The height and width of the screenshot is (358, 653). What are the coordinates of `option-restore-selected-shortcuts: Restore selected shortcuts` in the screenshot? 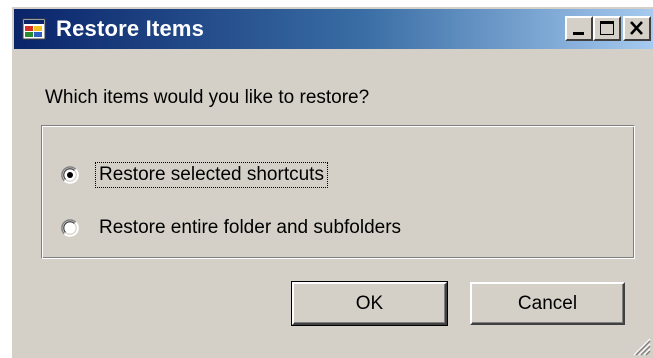 It's located at (194, 175).